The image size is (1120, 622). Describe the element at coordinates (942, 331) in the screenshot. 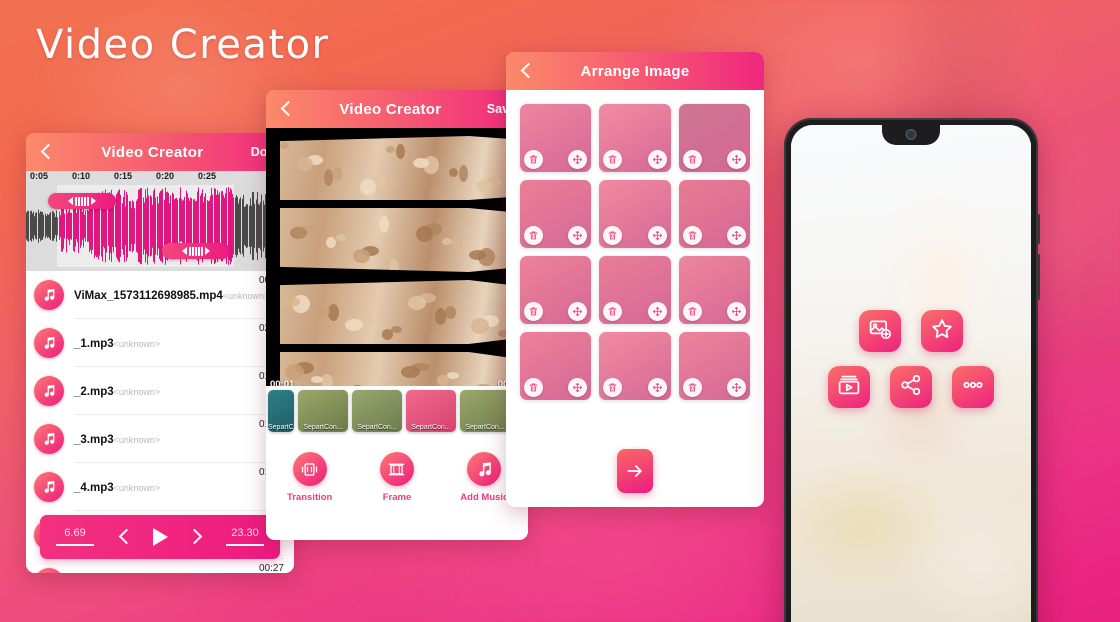

I see `star-button` at that location.